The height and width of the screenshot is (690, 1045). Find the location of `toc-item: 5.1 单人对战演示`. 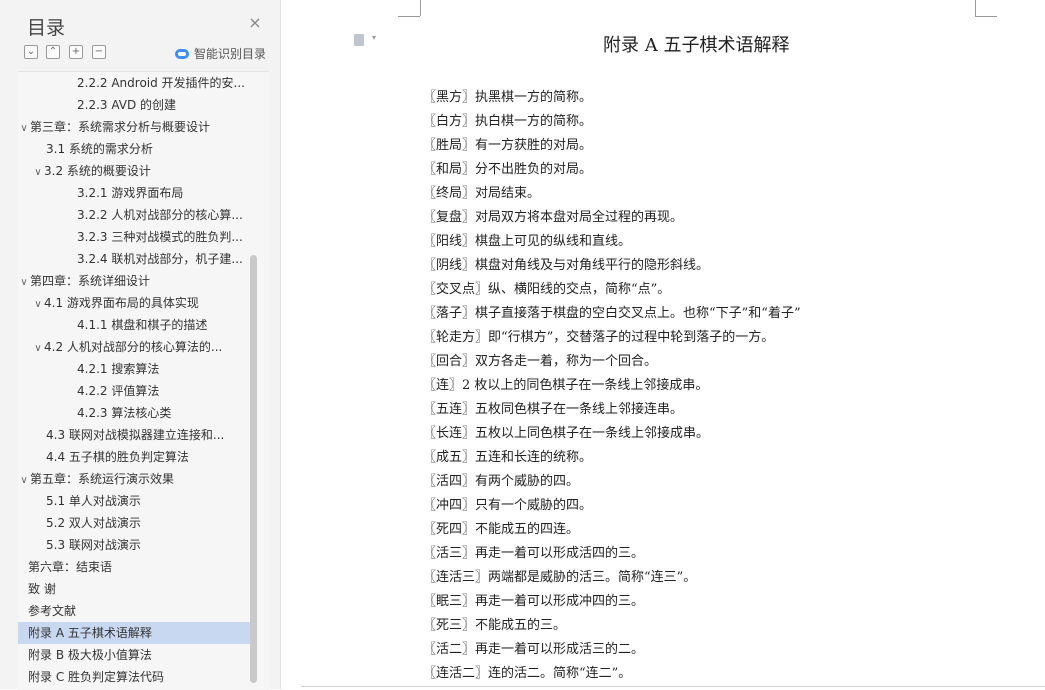

toc-item: 5.1 单人对战演示 is located at coordinates (134, 501).